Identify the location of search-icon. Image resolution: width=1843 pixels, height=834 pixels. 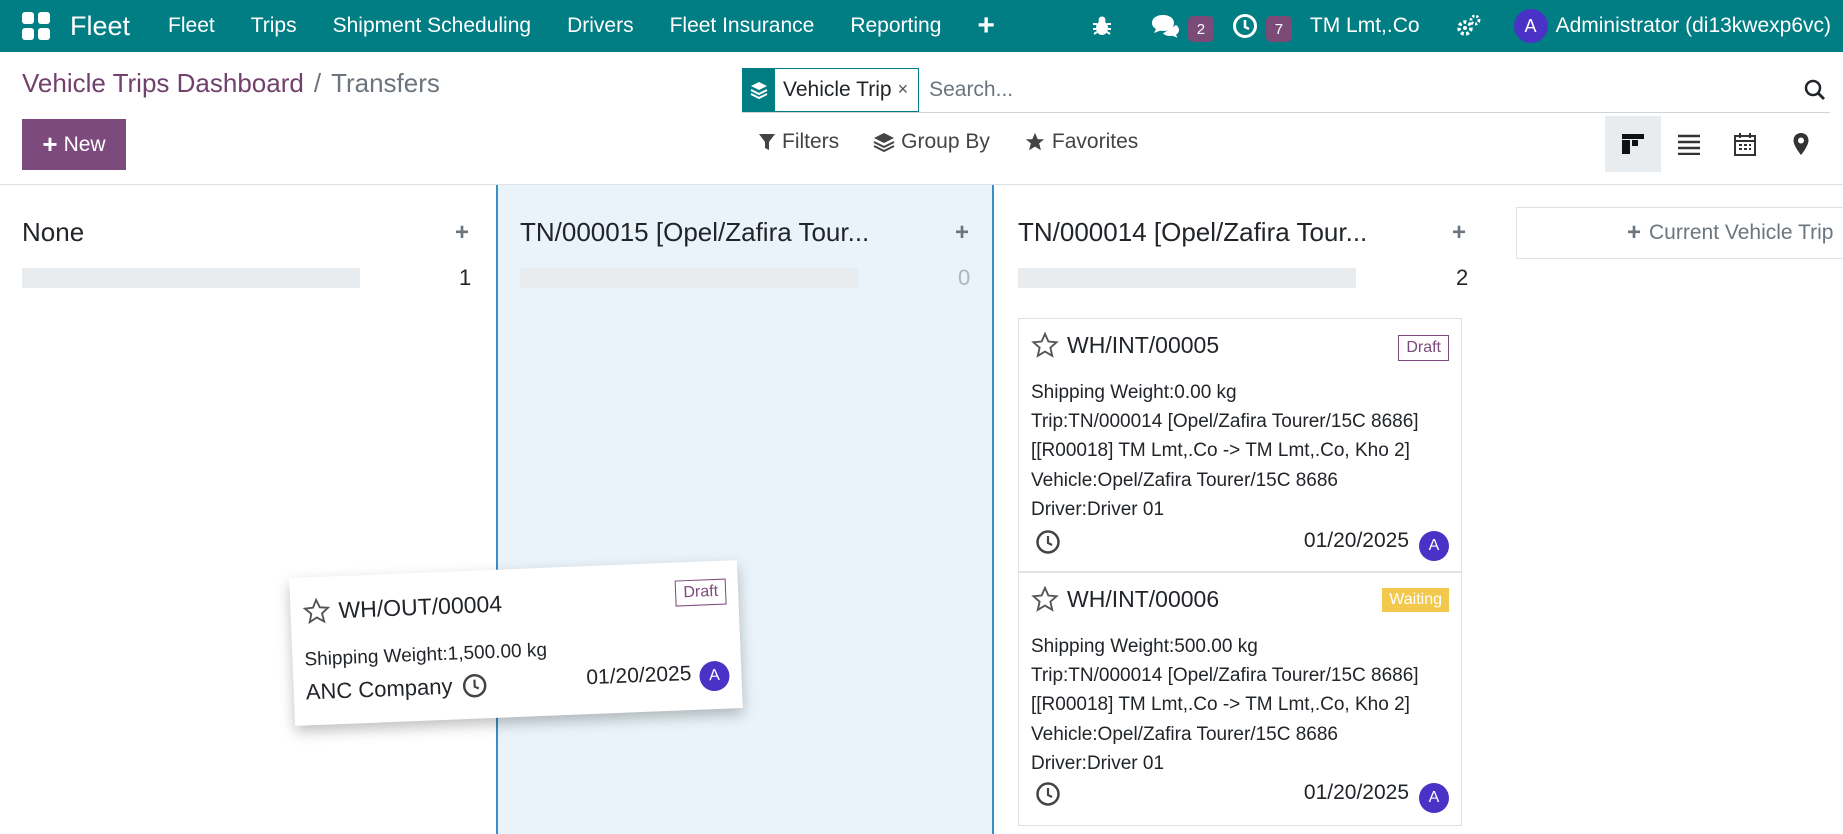
(1815, 90).